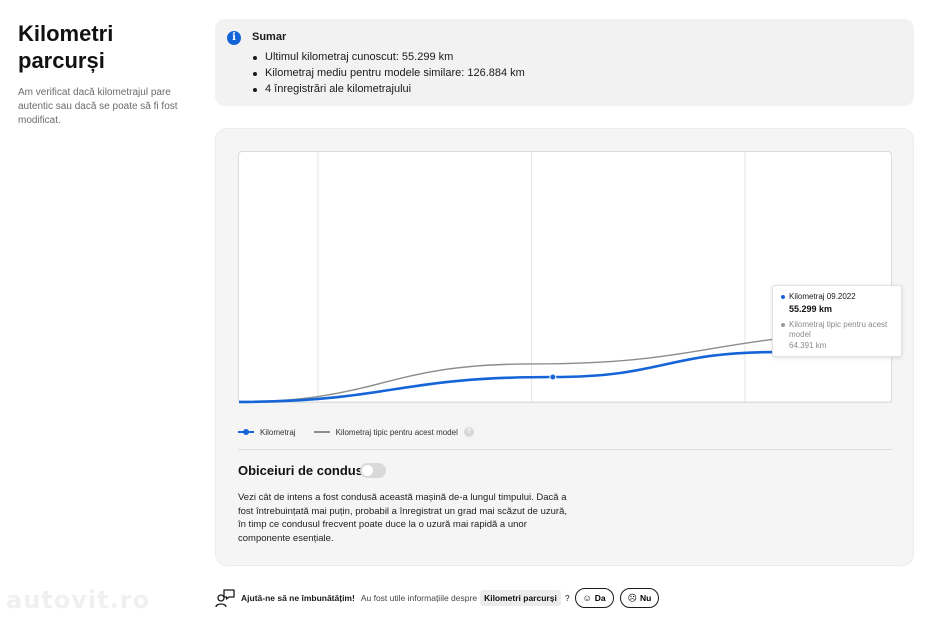  I want to click on divider, so click(565, 449).